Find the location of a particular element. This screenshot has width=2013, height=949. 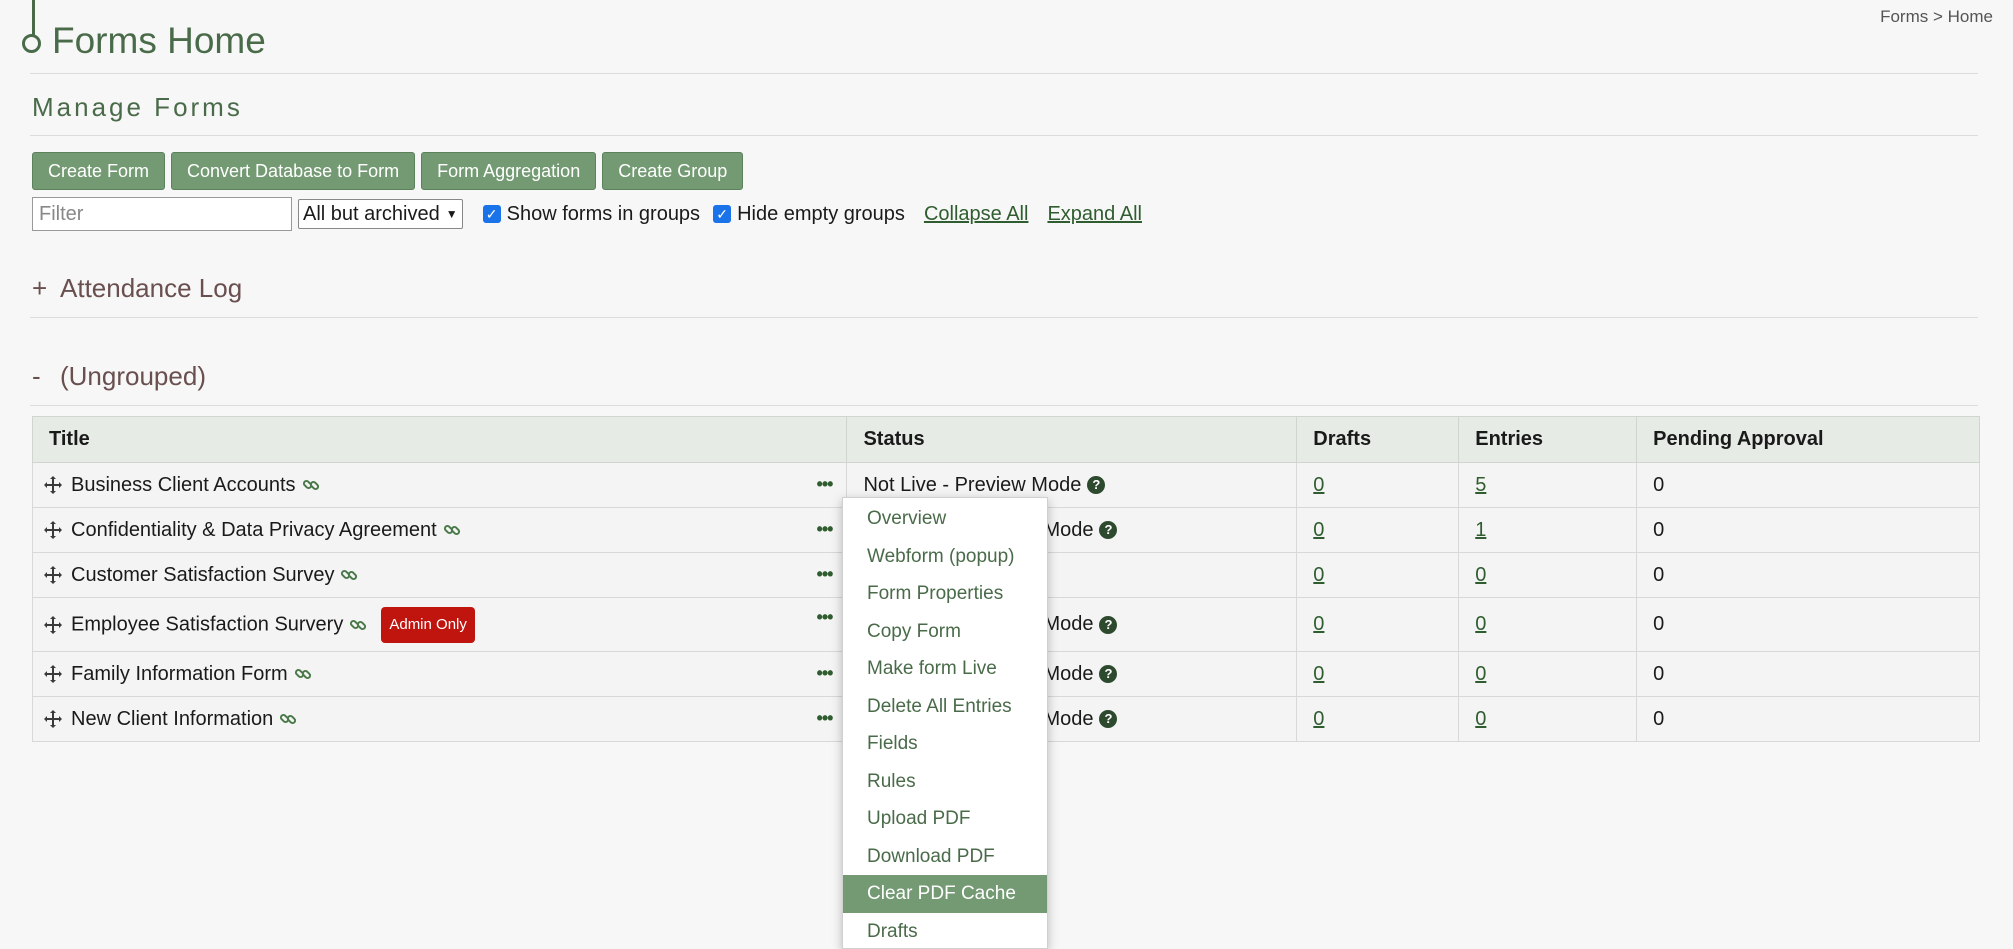

expand-toggle: + is located at coordinates (38, 288).